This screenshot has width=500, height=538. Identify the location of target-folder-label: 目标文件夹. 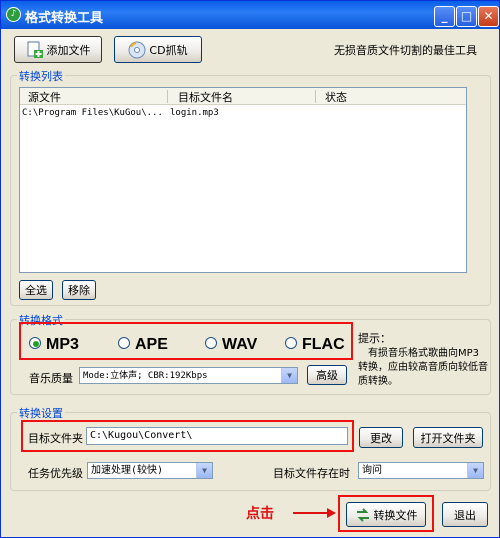
(55, 438).